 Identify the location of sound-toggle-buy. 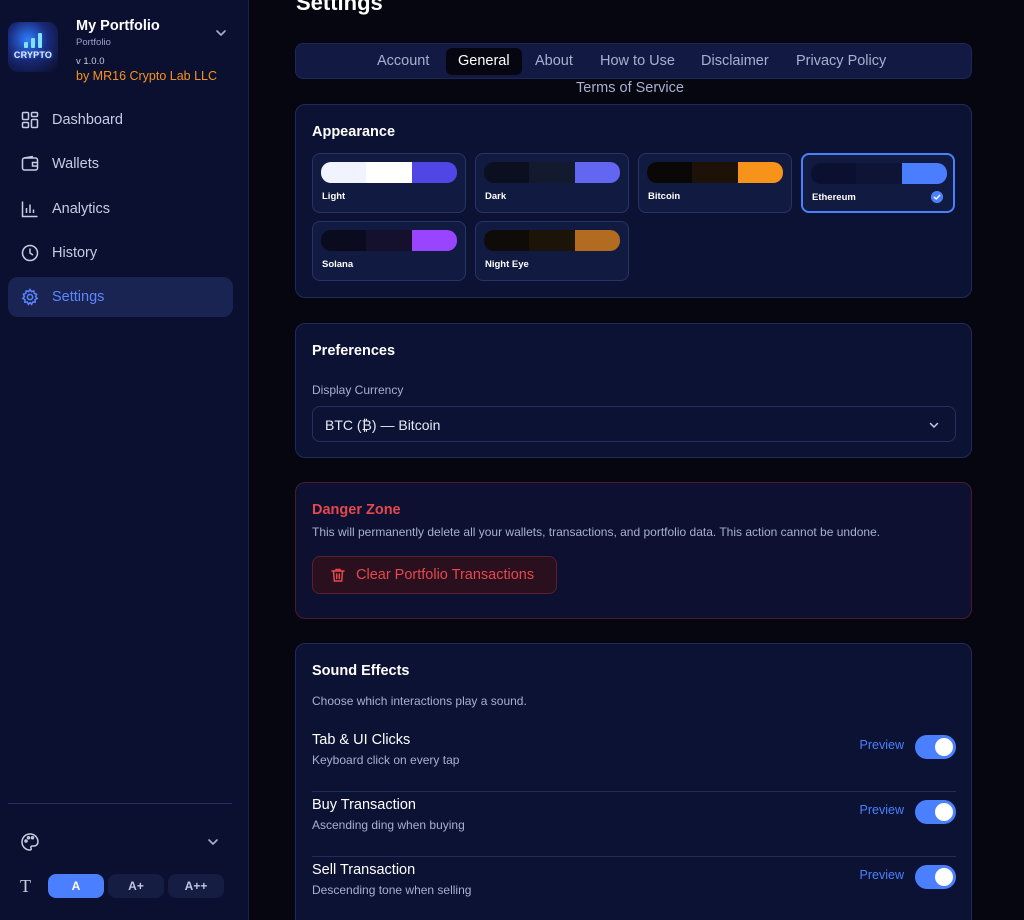
(935, 812).